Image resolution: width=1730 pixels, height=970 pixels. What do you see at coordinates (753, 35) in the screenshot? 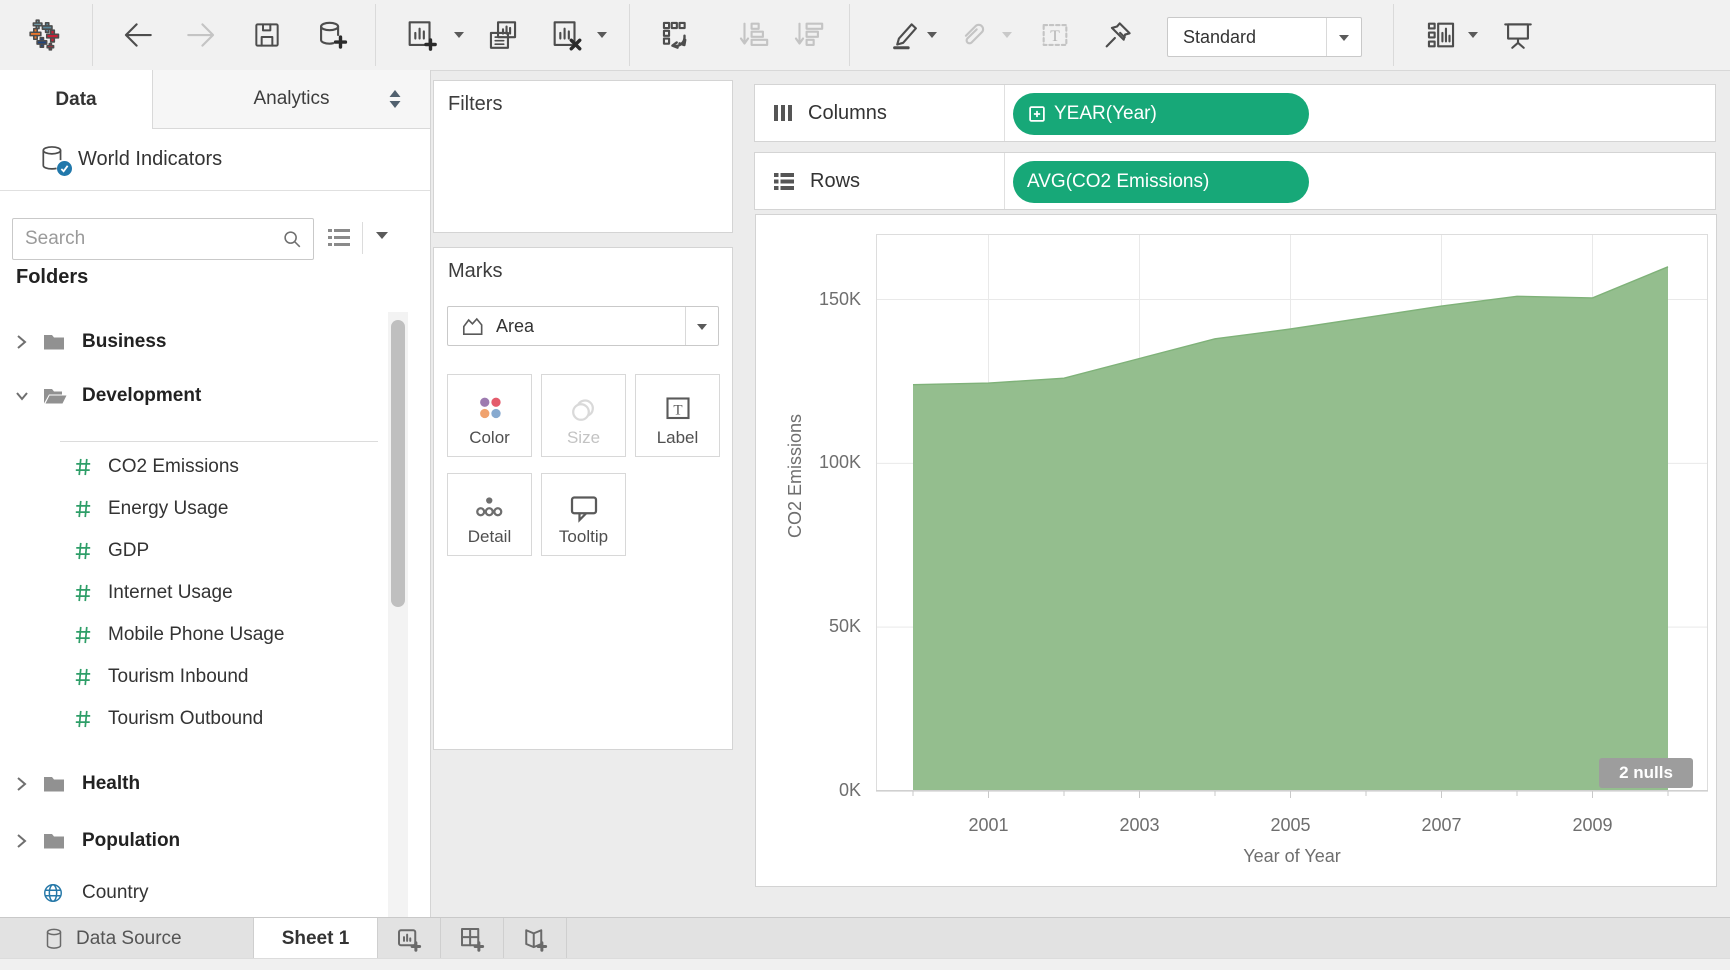
I see `sort-ascending-button` at bounding box center [753, 35].